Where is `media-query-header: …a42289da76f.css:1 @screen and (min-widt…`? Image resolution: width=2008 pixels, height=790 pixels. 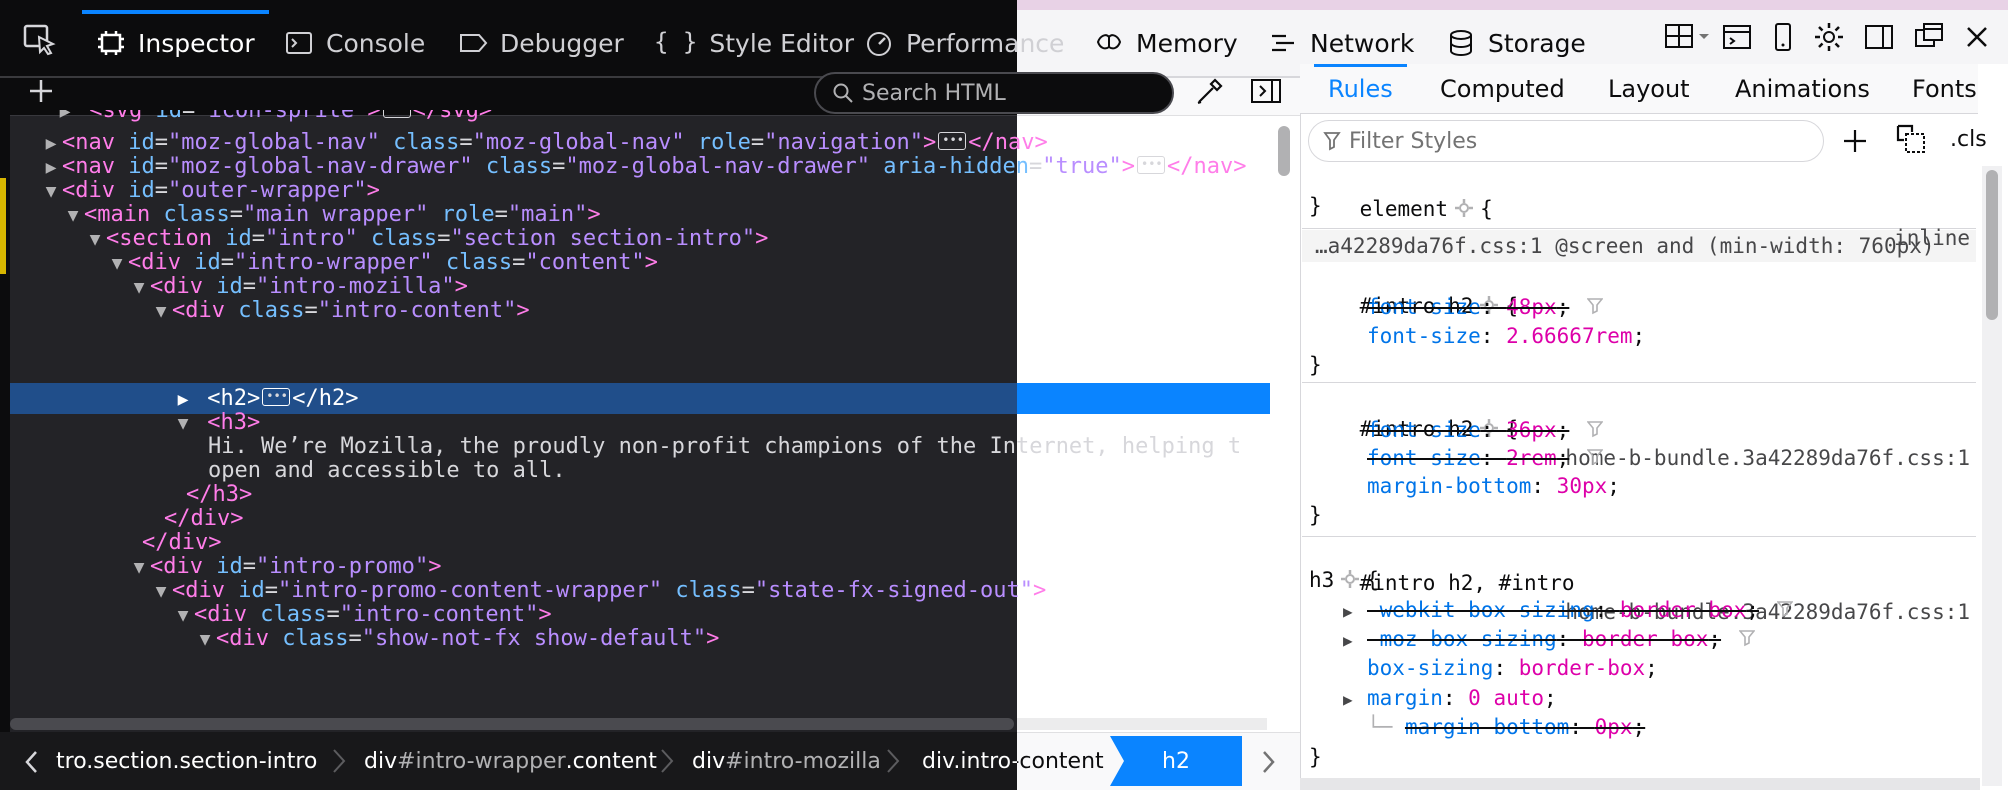 media-query-header: …a42289da76f.css:1 @screen and (min-widt… is located at coordinates (1647, 246).